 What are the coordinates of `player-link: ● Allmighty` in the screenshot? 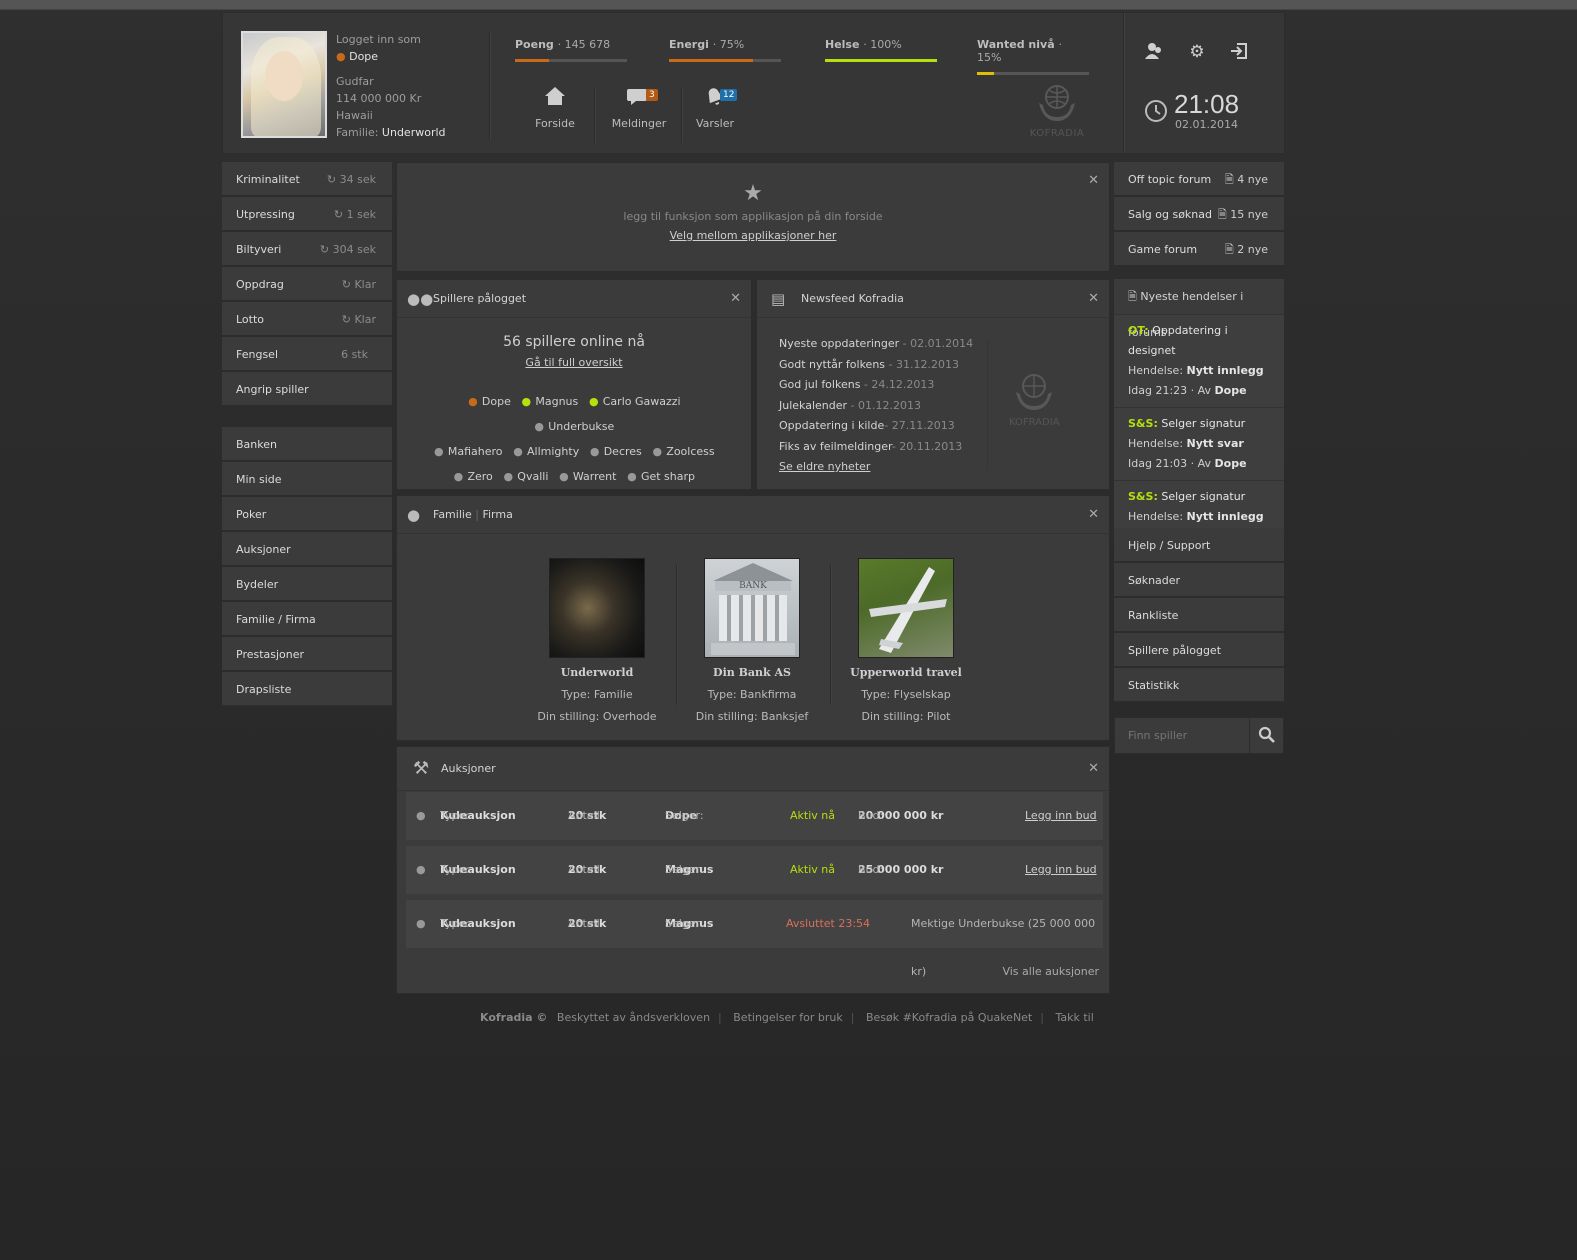 It's located at (546, 451).